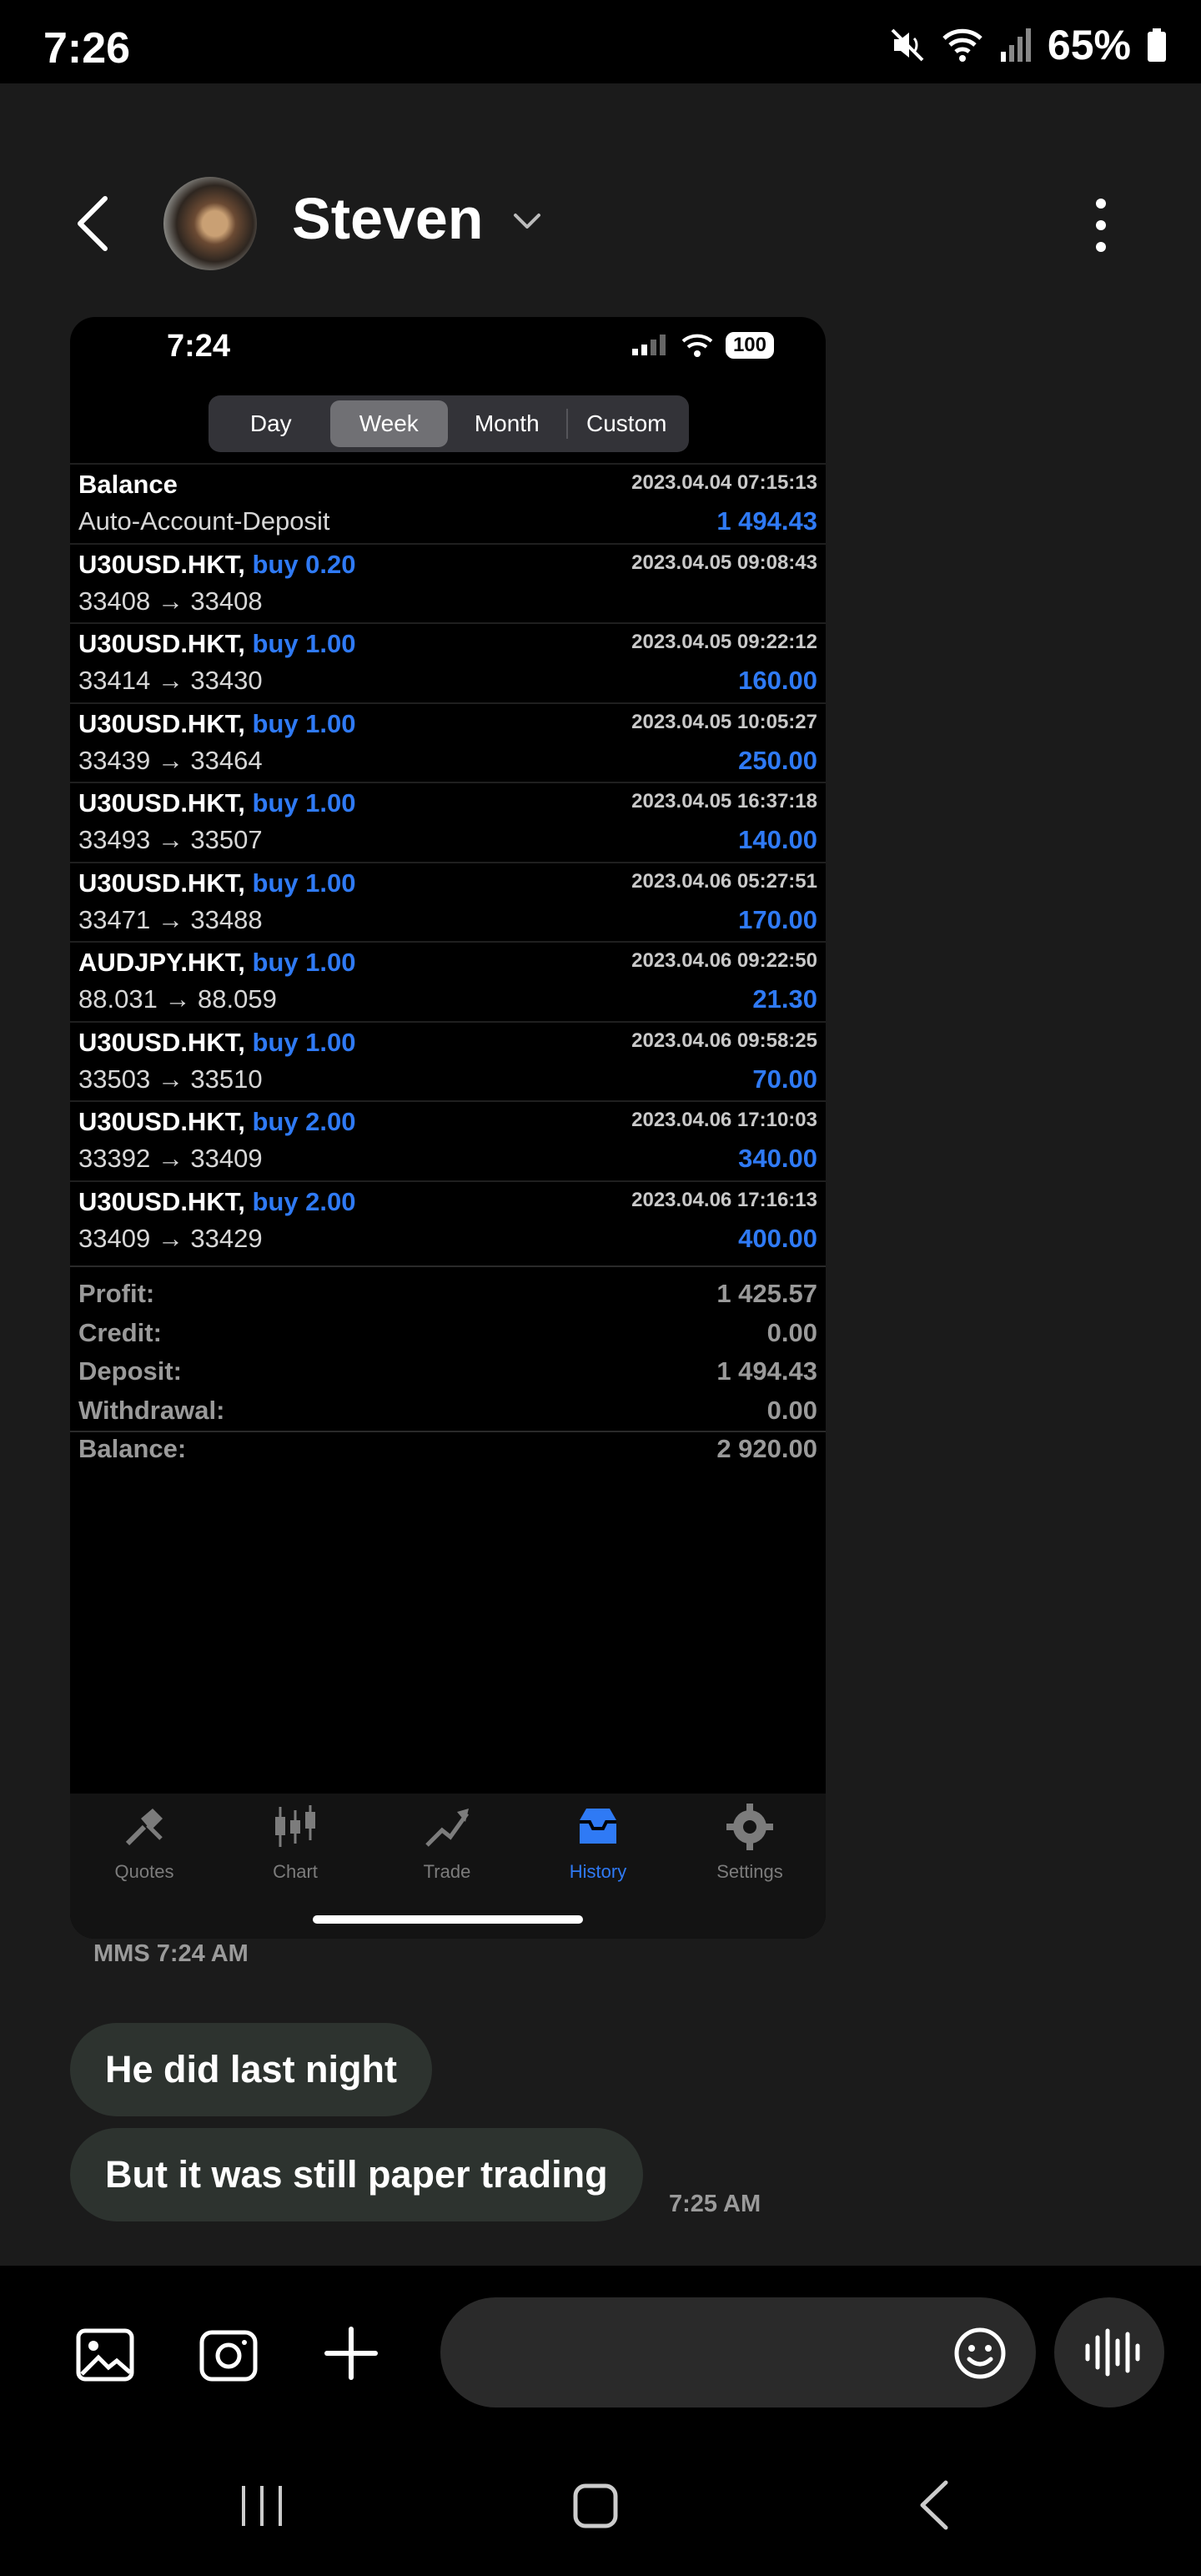 The image size is (1201, 2576). Describe the element at coordinates (448, 1919) in the screenshot. I see `ios-home-indicator` at that location.